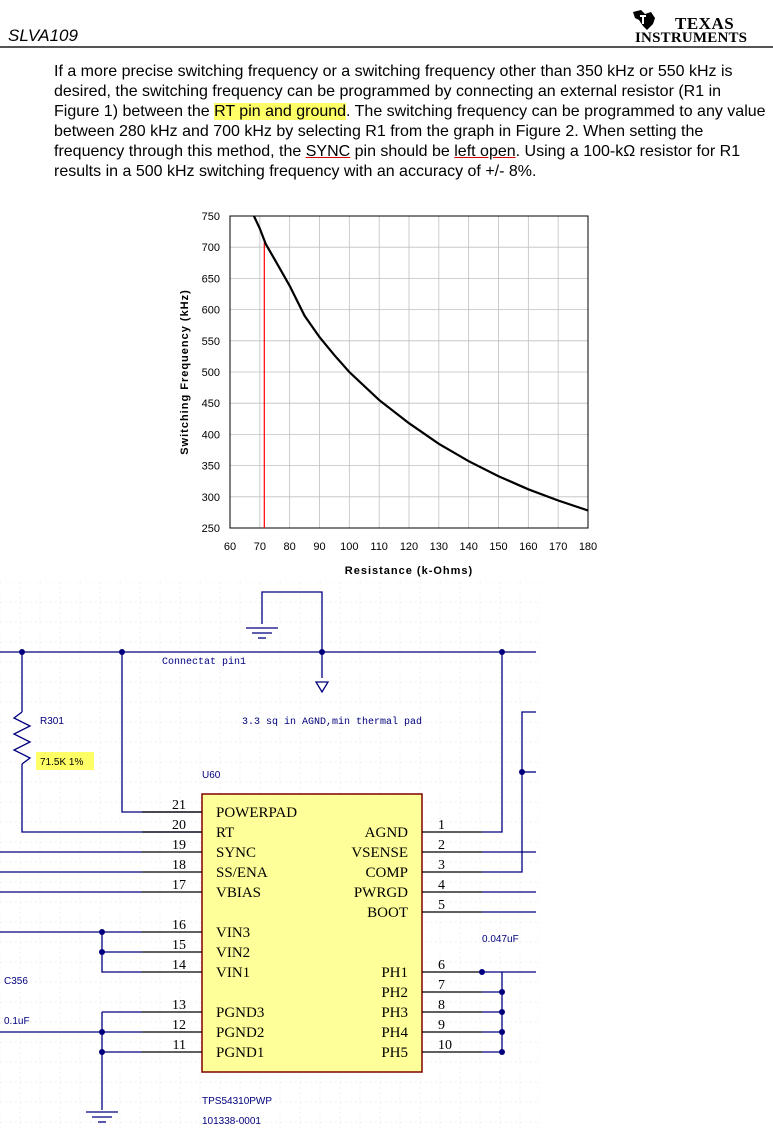 The width and height of the screenshot is (773, 1130). I want to click on ti-logo-icon, so click(644, 20).